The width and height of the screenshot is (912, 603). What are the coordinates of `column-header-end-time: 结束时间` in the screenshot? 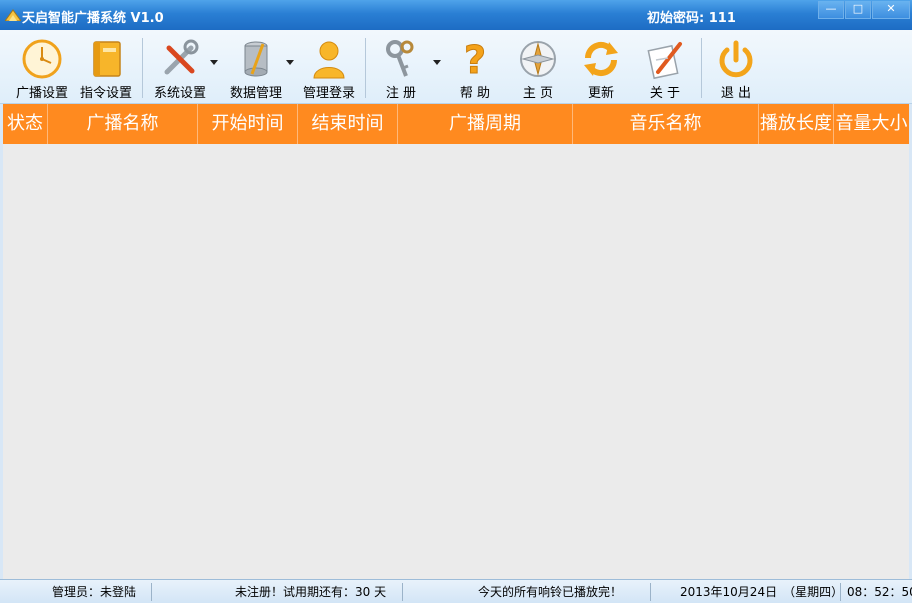 It's located at (348, 124).